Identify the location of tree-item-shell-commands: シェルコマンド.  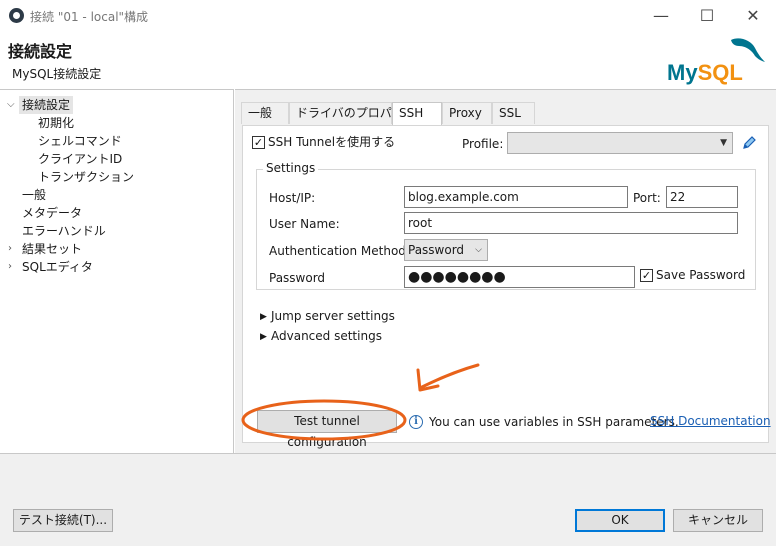
(80, 141).